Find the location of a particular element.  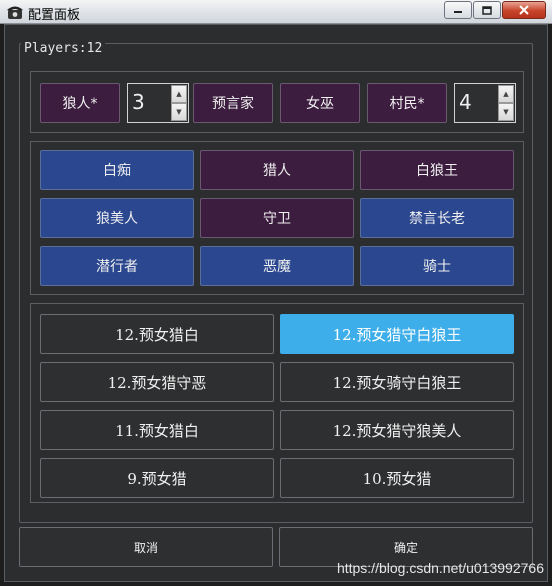

close-button is located at coordinates (524, 10).